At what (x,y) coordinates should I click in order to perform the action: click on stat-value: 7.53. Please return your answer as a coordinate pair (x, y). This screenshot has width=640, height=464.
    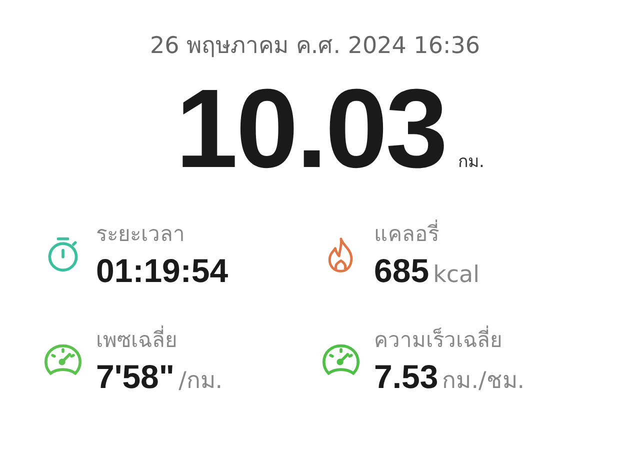
    Looking at the image, I should click on (406, 377).